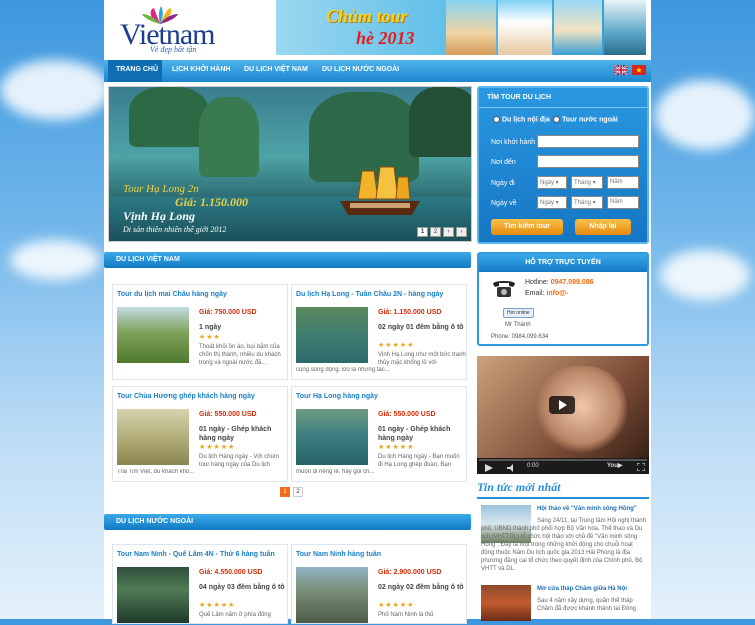 The height and width of the screenshot is (625, 755). What do you see at coordinates (587, 182) in the screenshot?
I see `date-from-month-select: Tháng ▾` at bounding box center [587, 182].